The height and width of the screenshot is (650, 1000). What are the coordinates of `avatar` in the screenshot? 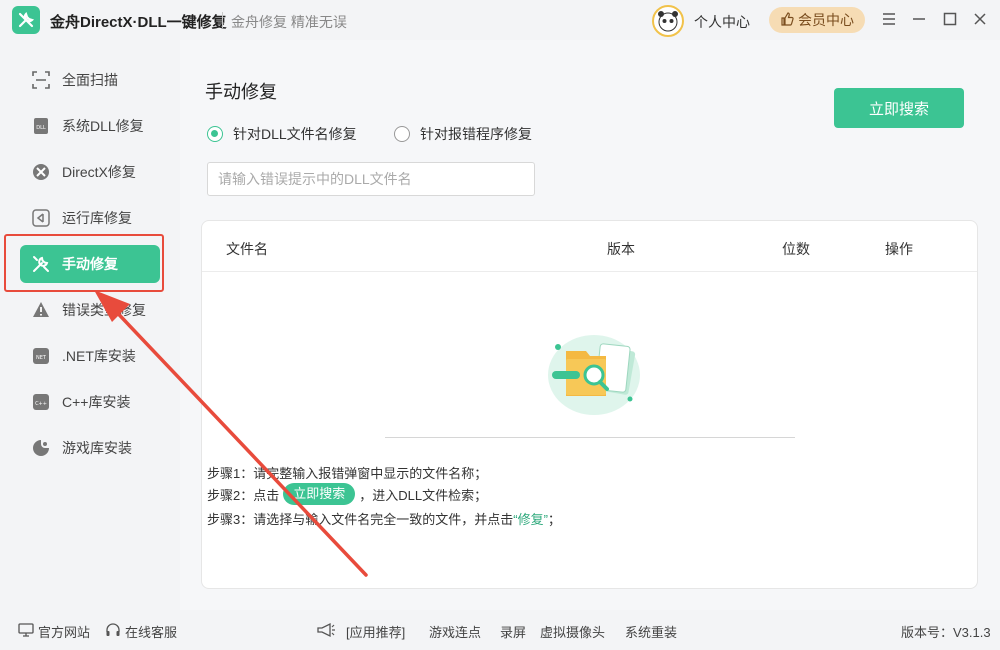 It's located at (668, 21).